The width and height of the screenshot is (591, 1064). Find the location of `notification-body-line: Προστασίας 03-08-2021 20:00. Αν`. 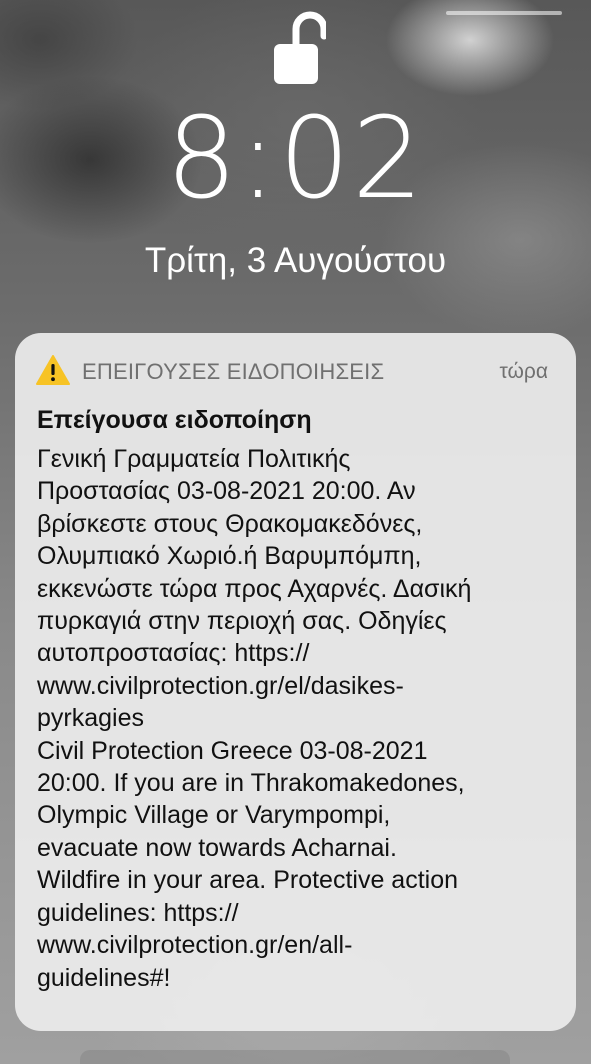

notification-body-line: Προστασίας 03-08-2021 20:00. Αν is located at coordinates (226, 491).